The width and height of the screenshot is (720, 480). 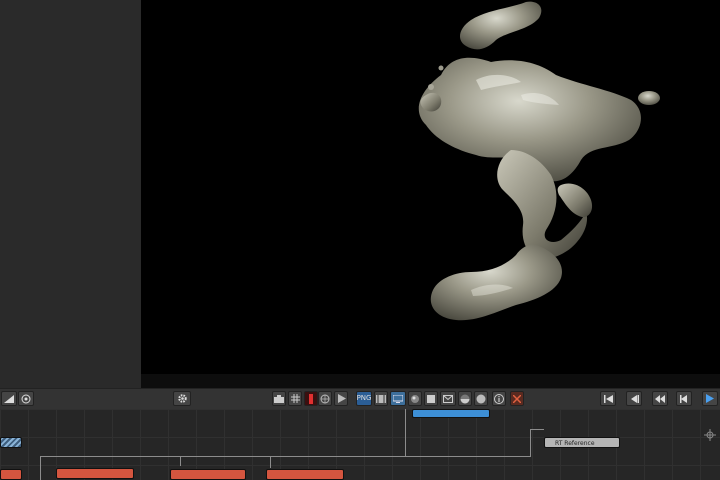 I want to click on skip-start-icon, so click(x=608, y=398).